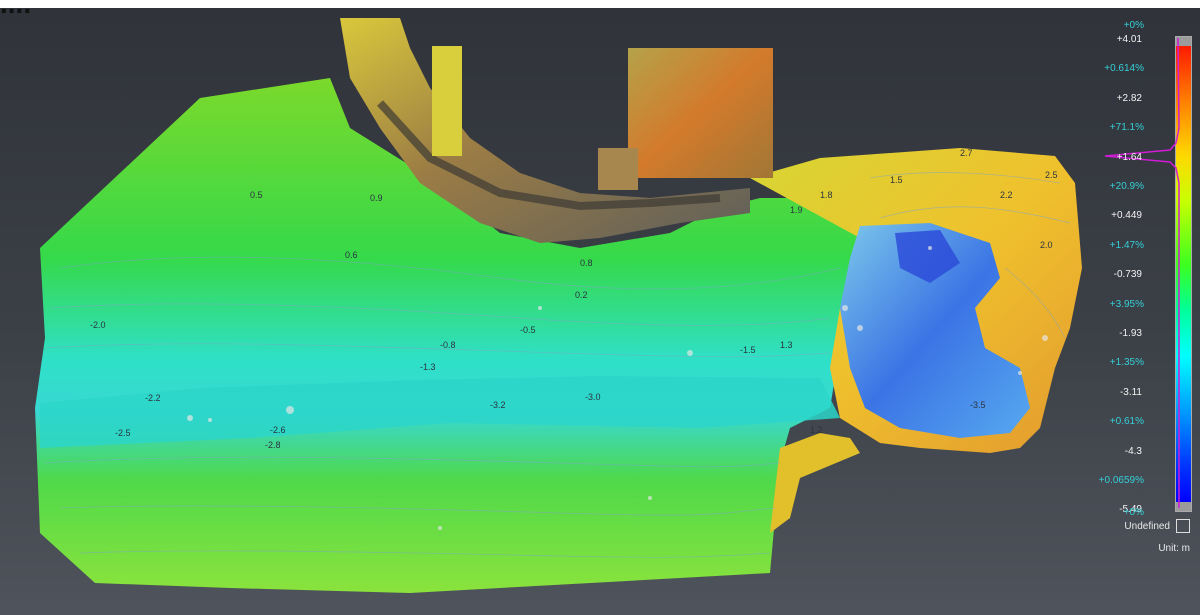 Image resolution: width=1200 pixels, height=615 pixels. What do you see at coordinates (98, 325) in the screenshot?
I see `contour-label: -2.0` at bounding box center [98, 325].